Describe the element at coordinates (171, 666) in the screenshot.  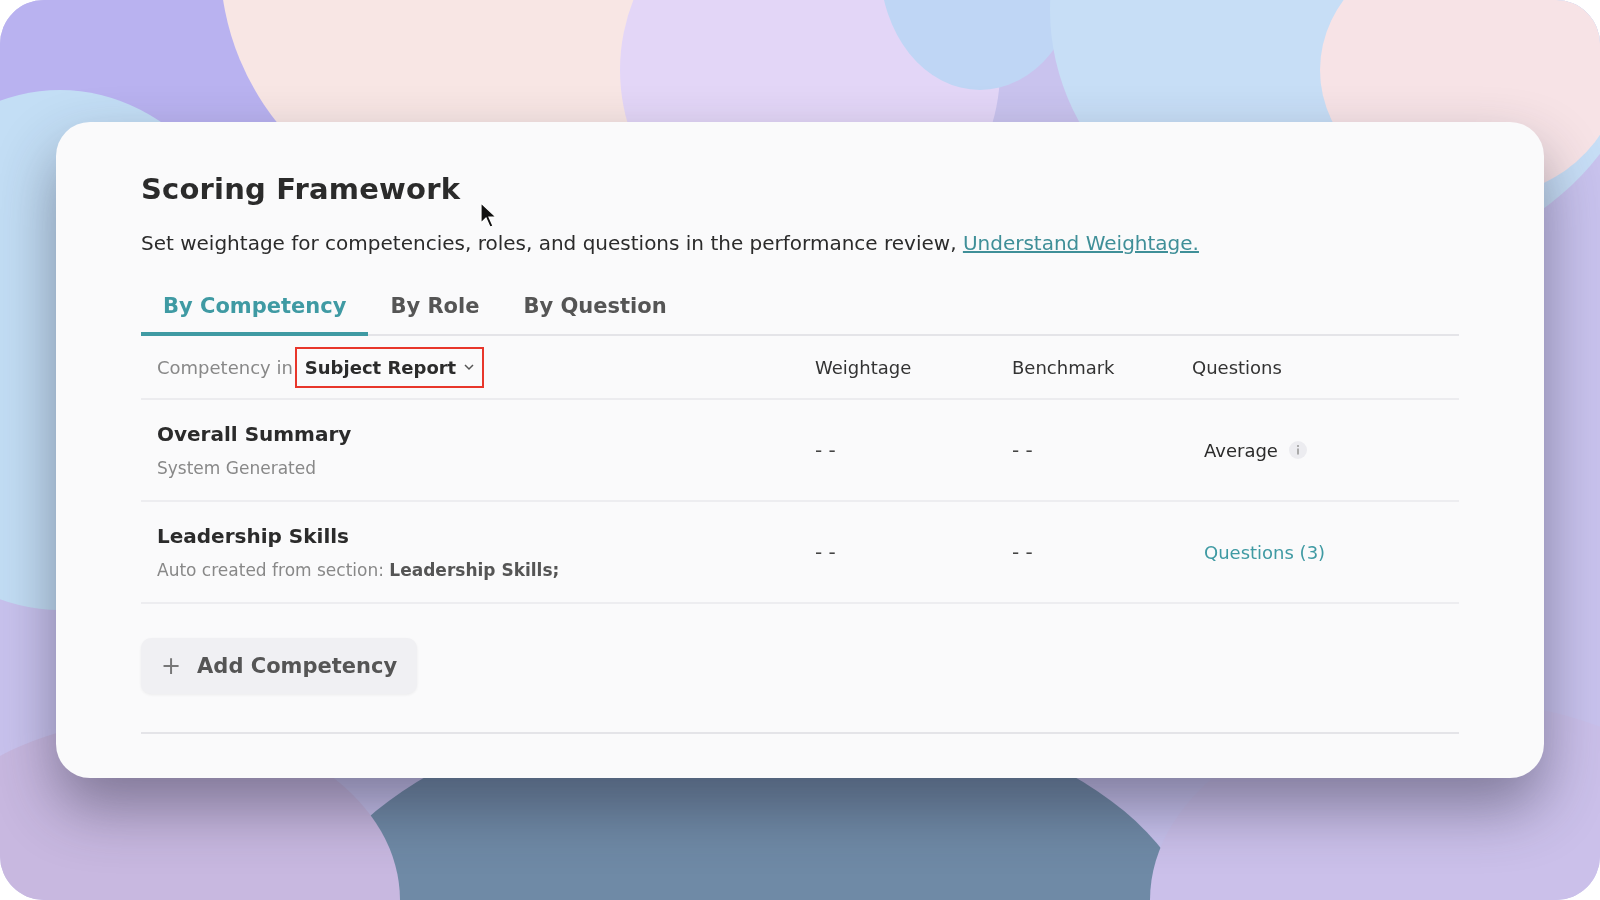
I see `plus-icon: +` at that location.